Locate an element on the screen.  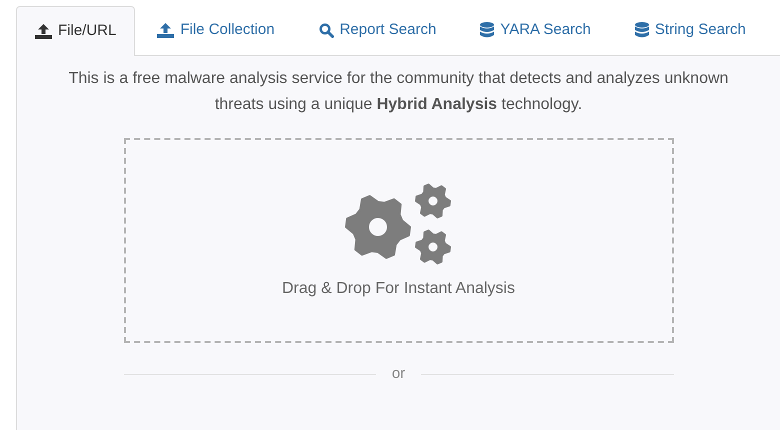
intro-text: This is a free malware analysis service for the community that detects and analyzes unknown threats using a unique Hybrid Analysis technology. is located at coordinates (399, 92).